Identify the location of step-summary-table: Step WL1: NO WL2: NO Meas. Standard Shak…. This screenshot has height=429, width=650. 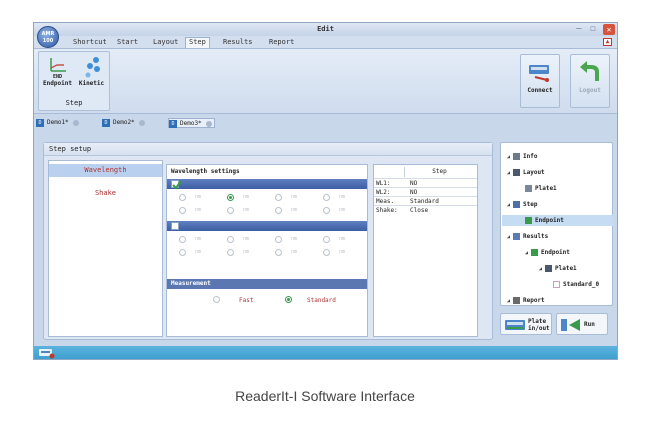
(425, 250).